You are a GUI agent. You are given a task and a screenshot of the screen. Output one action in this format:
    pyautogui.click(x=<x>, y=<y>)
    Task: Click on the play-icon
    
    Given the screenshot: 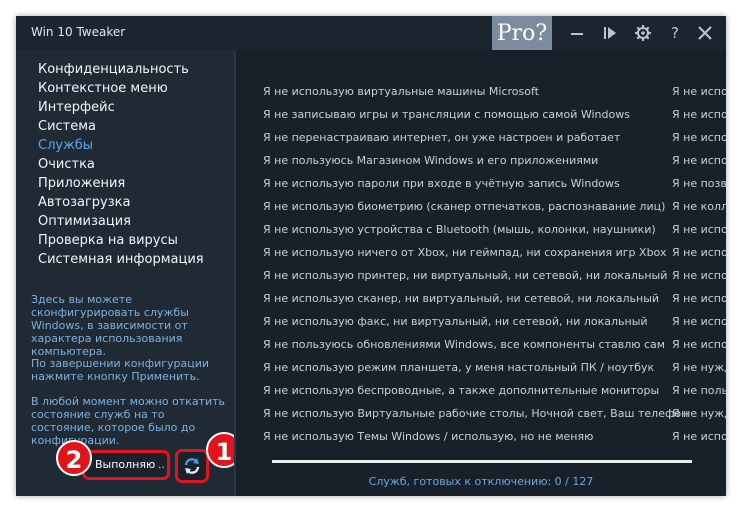 What is the action you would take?
    pyautogui.click(x=610, y=33)
    